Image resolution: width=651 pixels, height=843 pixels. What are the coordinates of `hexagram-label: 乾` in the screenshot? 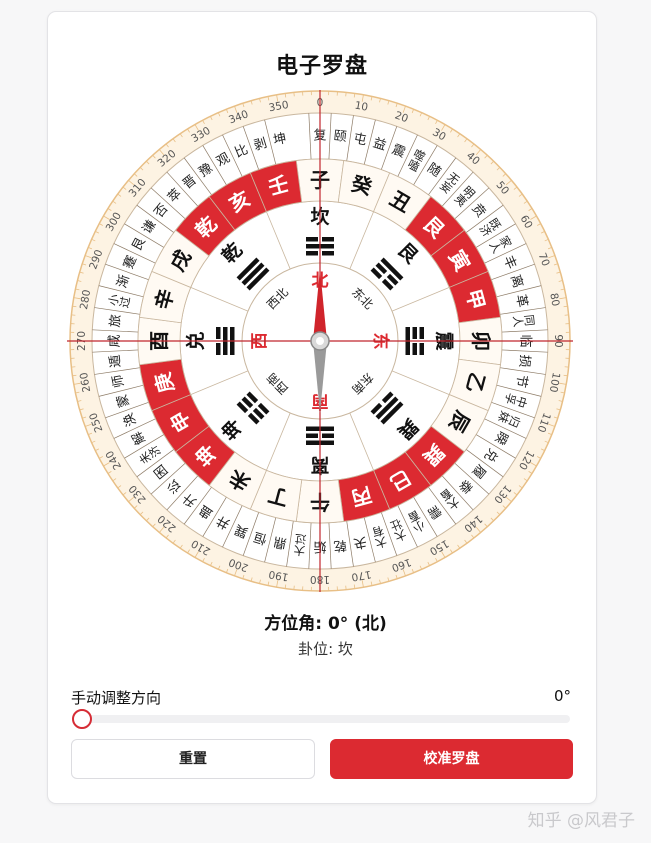 It's located at (340, 545).